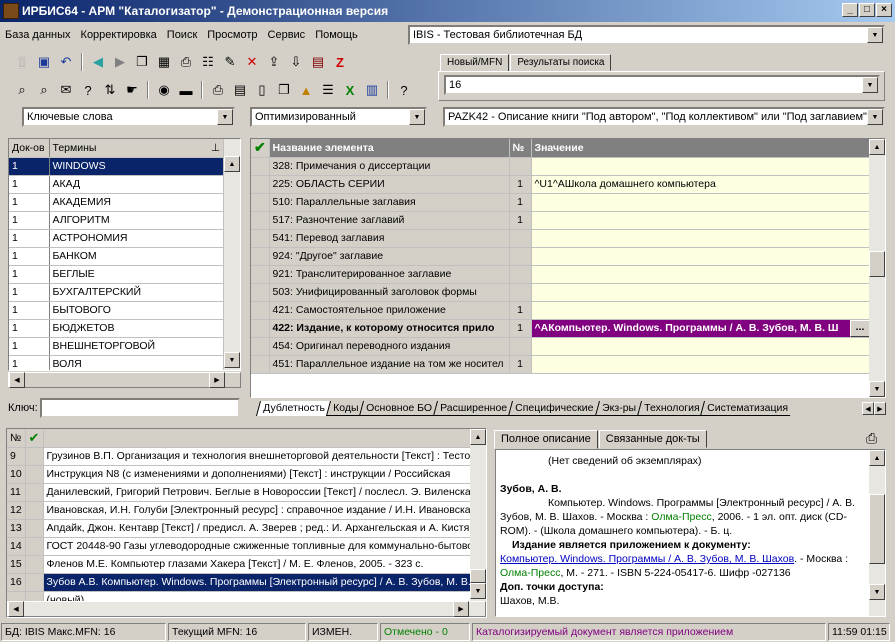 The image size is (895, 642). I want to click on import-icon: ⇩, so click(296, 62).